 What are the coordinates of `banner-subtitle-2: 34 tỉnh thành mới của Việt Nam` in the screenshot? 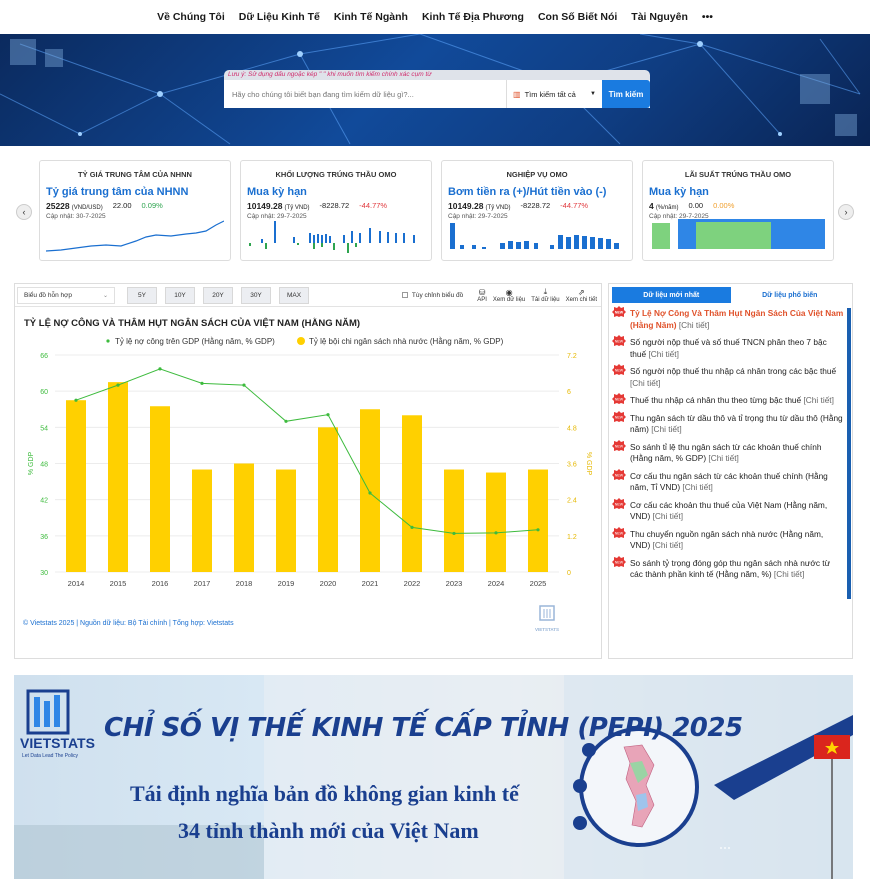 It's located at (328, 830).